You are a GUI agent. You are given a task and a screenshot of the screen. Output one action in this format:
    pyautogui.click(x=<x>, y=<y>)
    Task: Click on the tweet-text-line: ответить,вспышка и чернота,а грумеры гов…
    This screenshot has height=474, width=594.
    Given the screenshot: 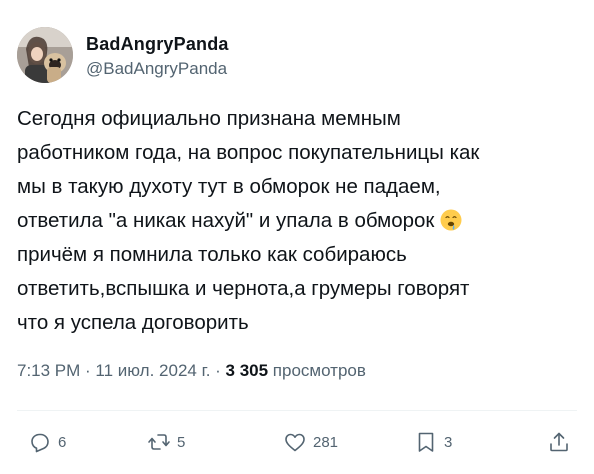 What is the action you would take?
    pyautogui.click(x=243, y=288)
    